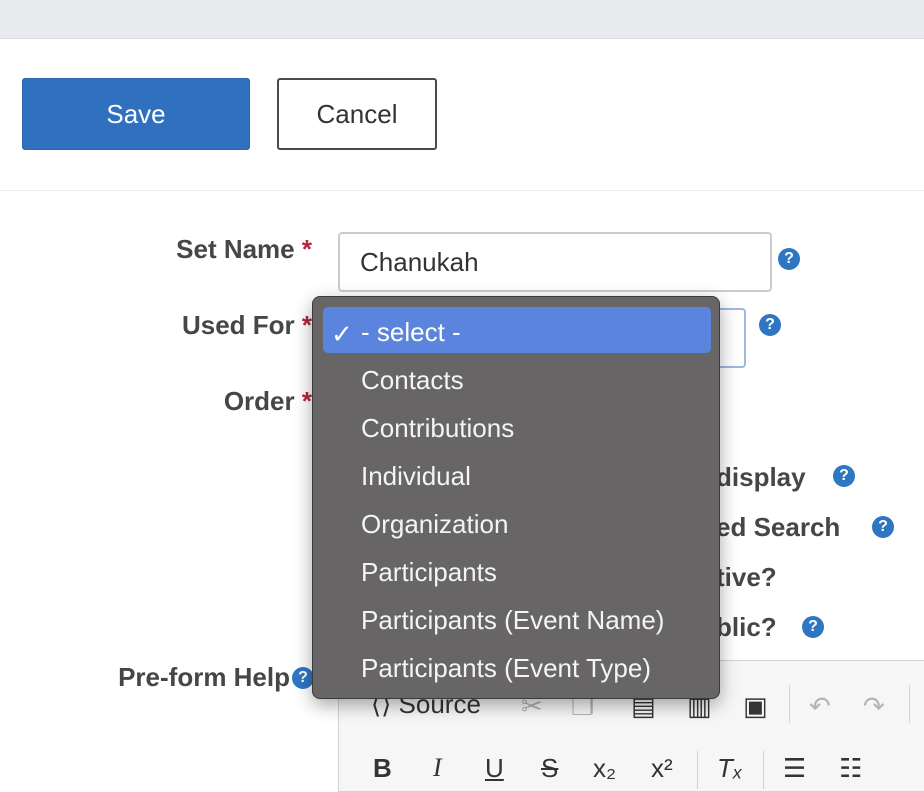 The image size is (924, 792). I want to click on dropdown-option-organization: Organization, so click(434, 524).